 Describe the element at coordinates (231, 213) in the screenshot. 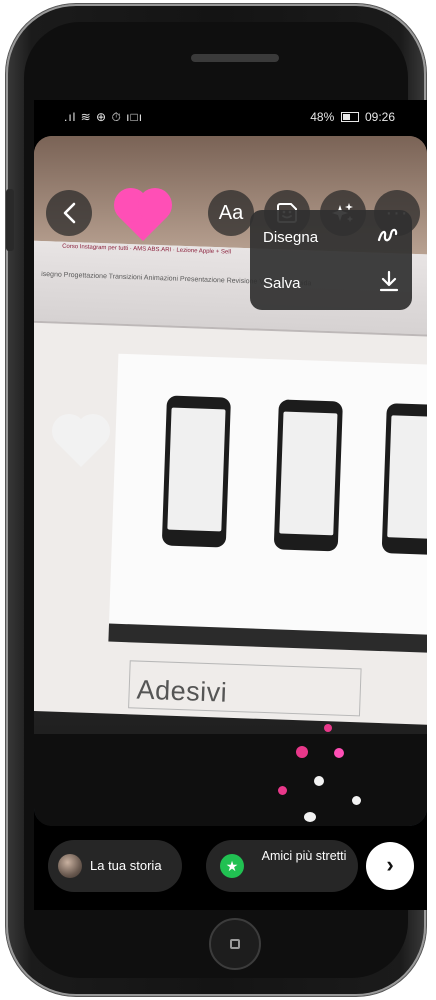

I see `text-tool-button: Aa` at that location.